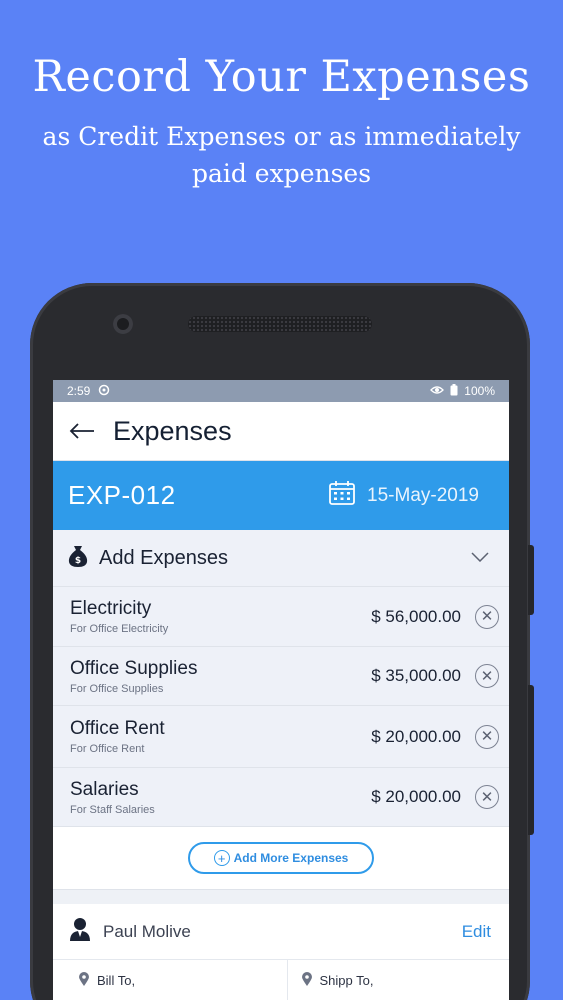 This screenshot has height=1000, width=563. I want to click on eye-icon, so click(437, 391).